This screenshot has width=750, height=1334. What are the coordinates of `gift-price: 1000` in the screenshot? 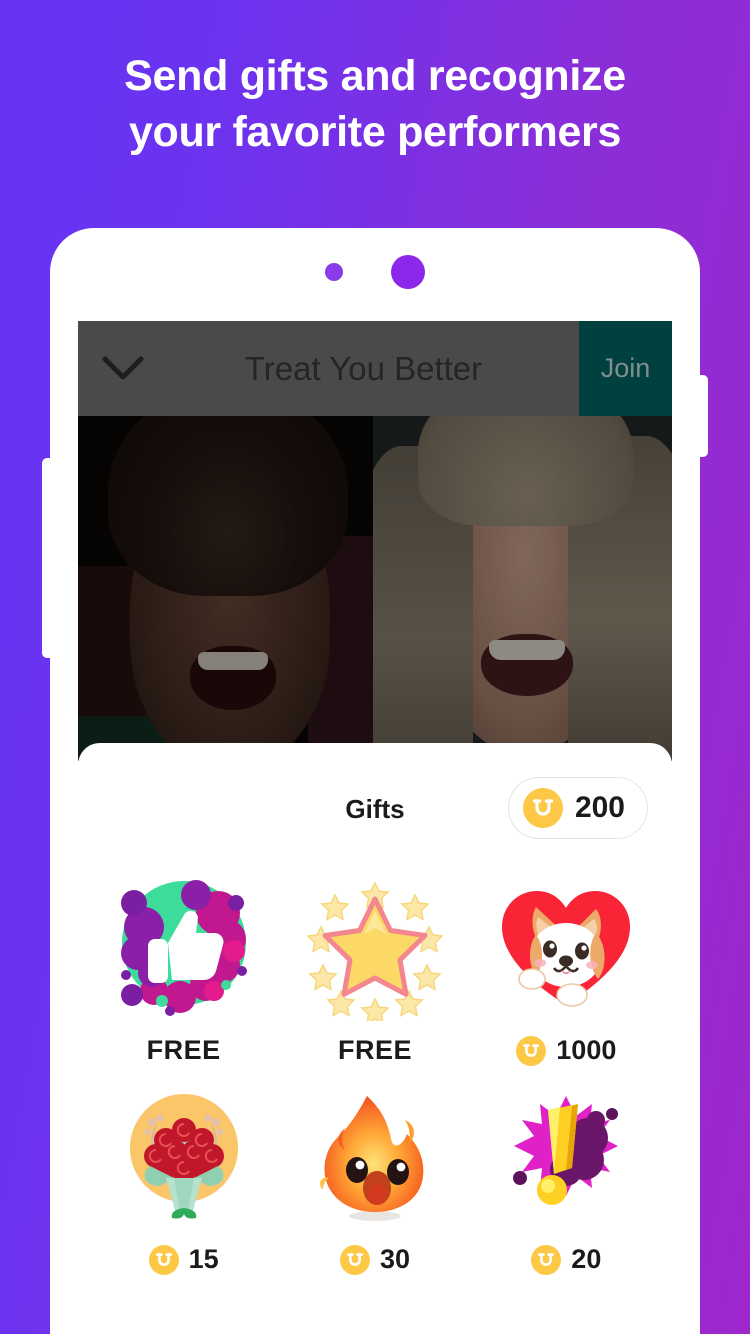 It's located at (566, 1050).